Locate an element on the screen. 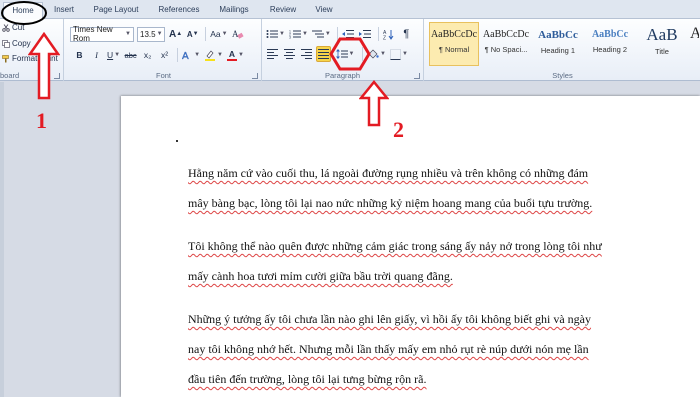  clear-formatting-button: A is located at coordinates (238, 34).